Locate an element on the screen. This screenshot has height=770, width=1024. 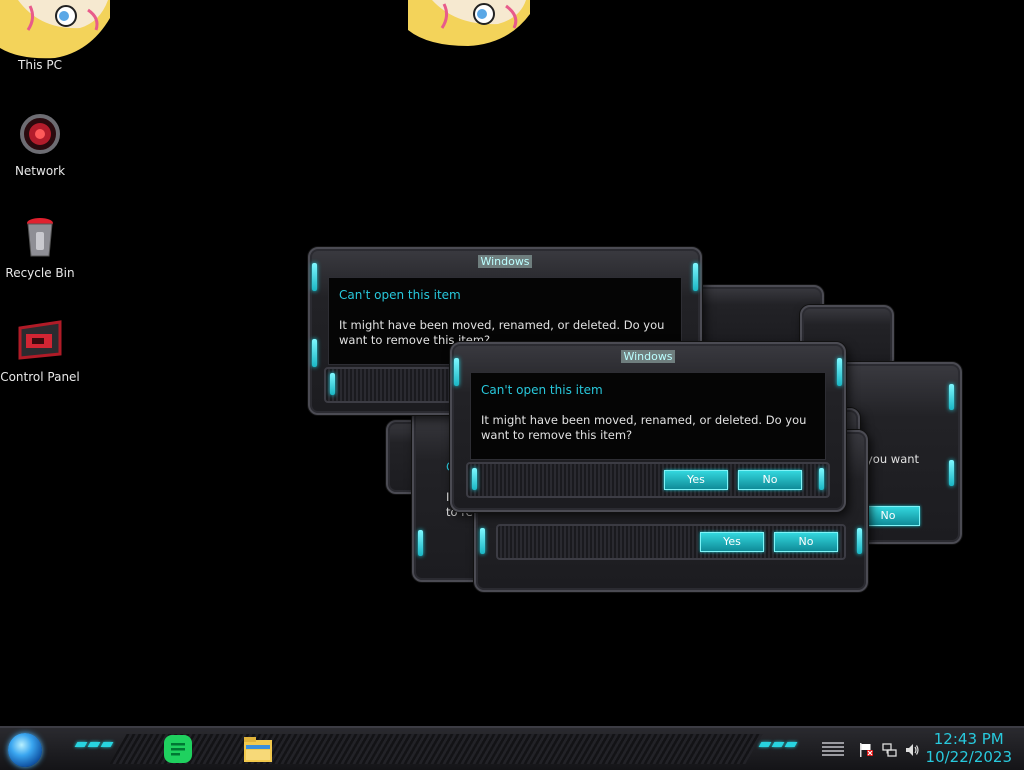
start-button is located at coordinates (25, 750).